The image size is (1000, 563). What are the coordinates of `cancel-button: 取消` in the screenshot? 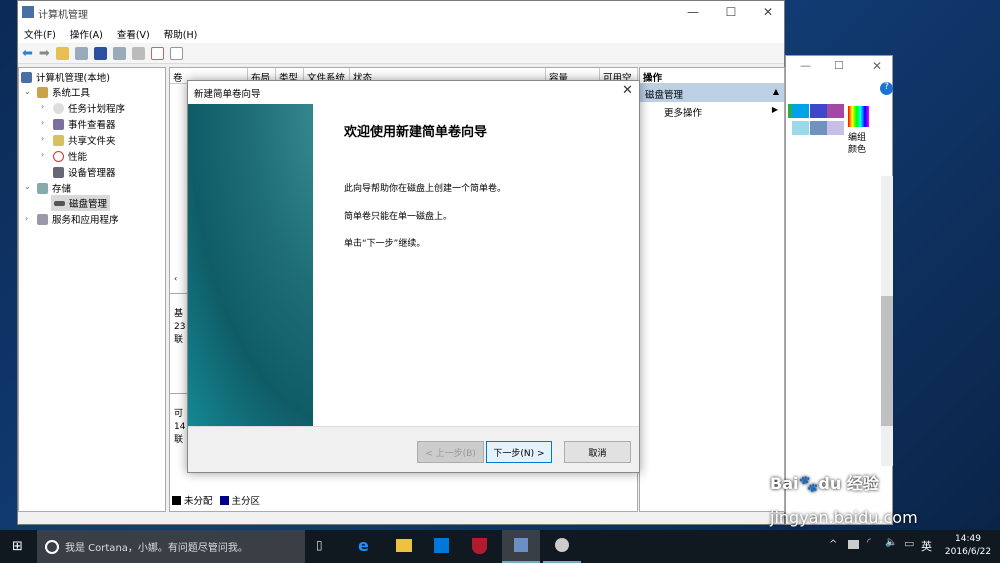 It's located at (597, 452).